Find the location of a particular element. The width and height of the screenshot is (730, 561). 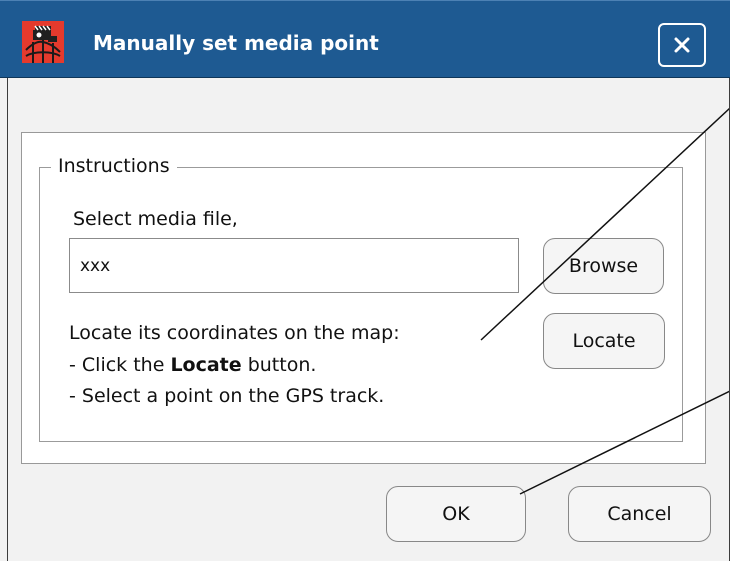

movie-camera-globe-icon is located at coordinates (43, 42).